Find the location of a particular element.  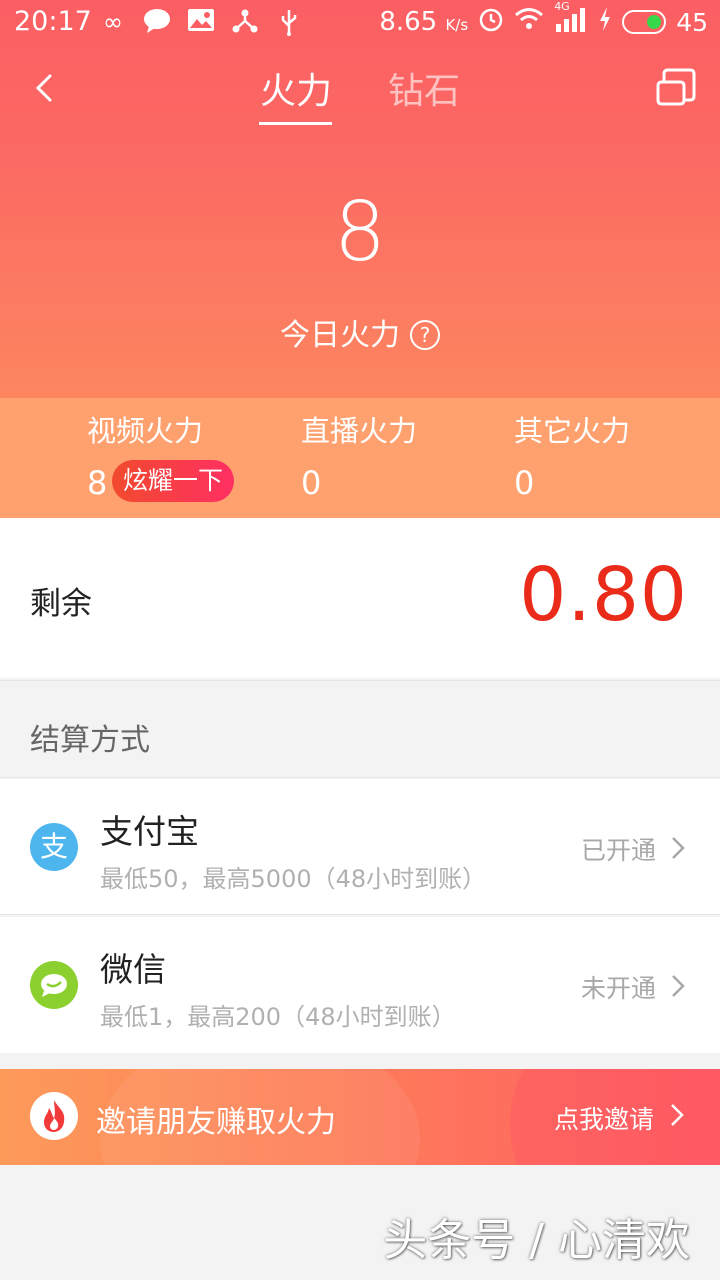

share-icon is located at coordinates (245, 22).